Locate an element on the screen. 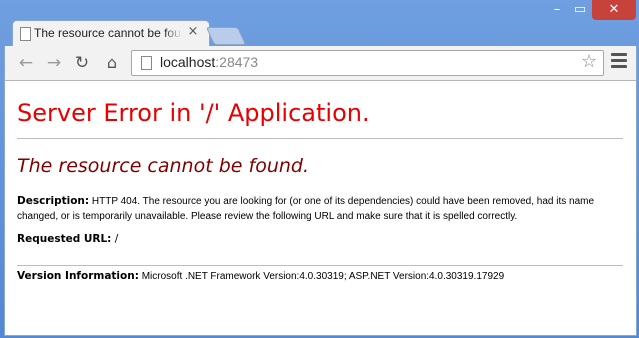 This screenshot has height=338, width=639. url-text: localhost:28473 is located at coordinates (209, 62).